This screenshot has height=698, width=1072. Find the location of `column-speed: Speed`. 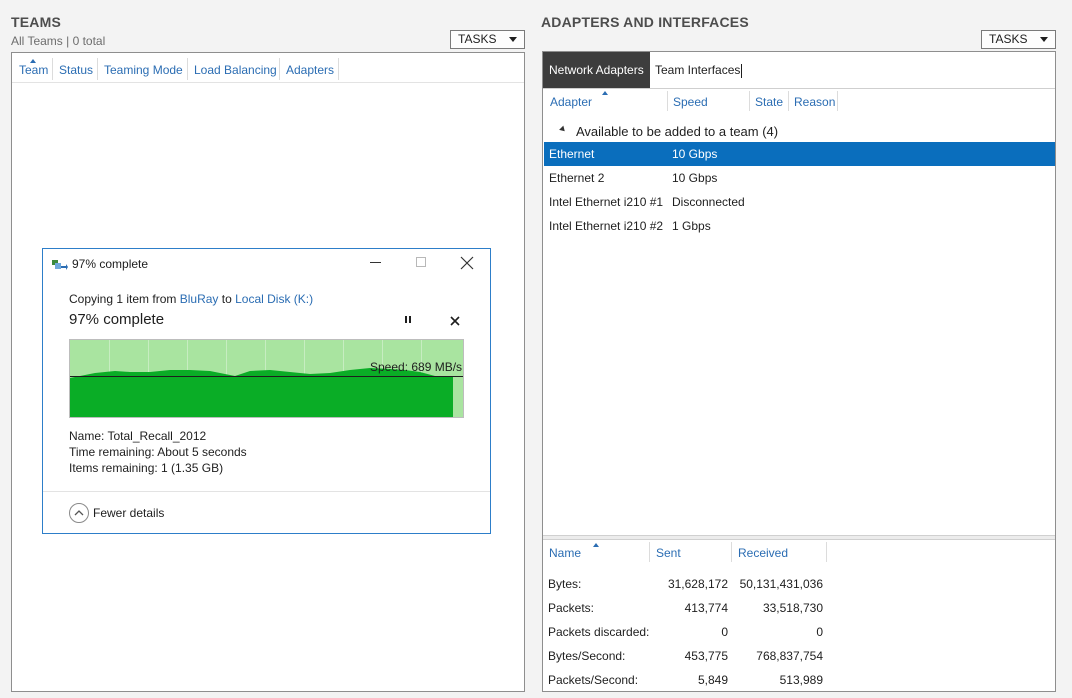

column-speed: Speed is located at coordinates (690, 102).